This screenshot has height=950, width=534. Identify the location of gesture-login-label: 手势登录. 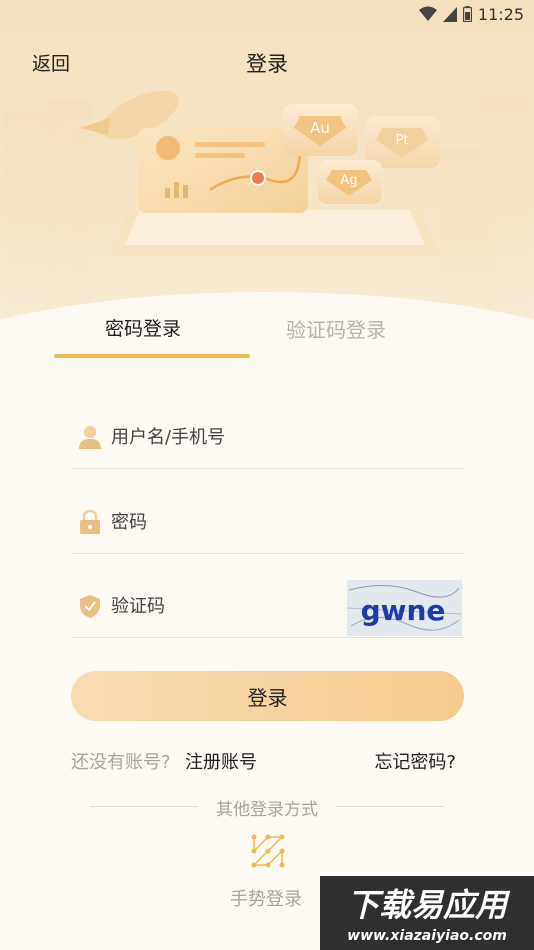
(266, 898).